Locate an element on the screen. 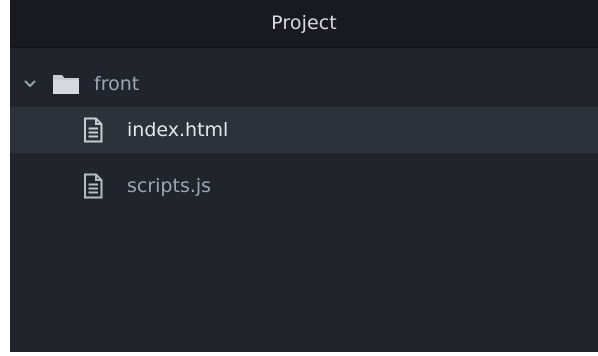 Image resolution: width=598 pixels, height=356 pixels. folder-label: front is located at coordinates (117, 84).